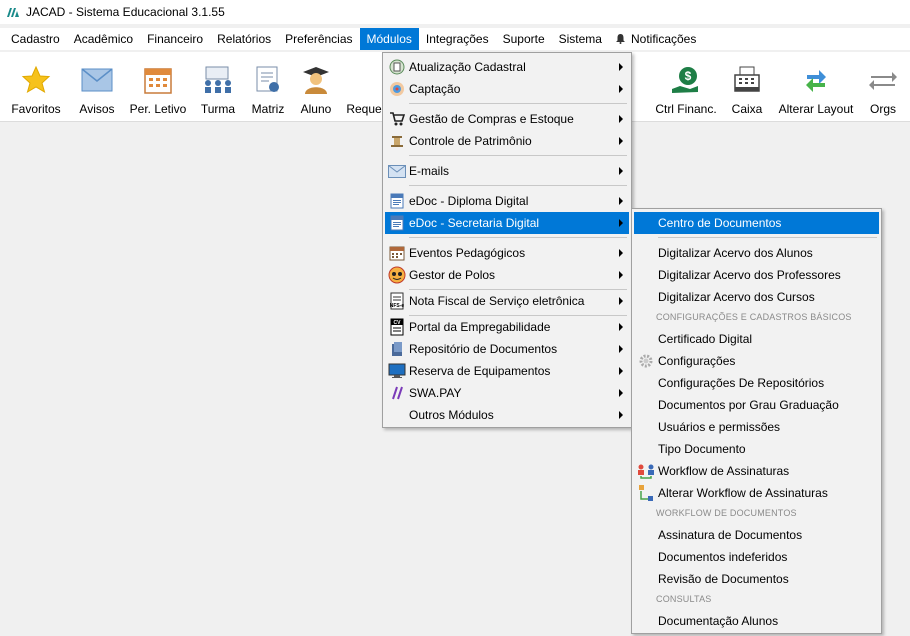 Image resolution: width=910 pixels, height=636 pixels. I want to click on title-bar: JACAD - Sistema Educacional 3.1.55, so click(455, 12).